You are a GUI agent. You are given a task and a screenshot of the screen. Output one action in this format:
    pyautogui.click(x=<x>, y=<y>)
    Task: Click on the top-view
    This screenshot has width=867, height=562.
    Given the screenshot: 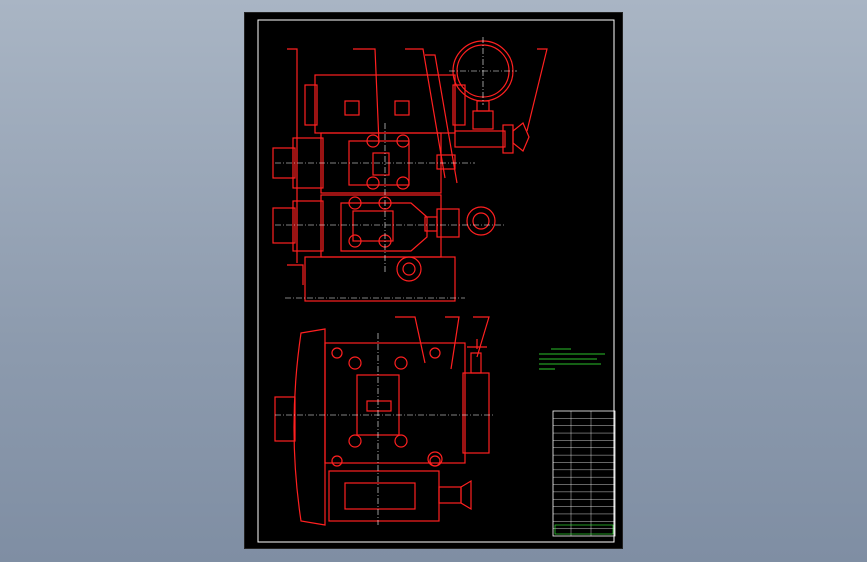 What is the action you would take?
    pyautogui.click(x=382, y=421)
    